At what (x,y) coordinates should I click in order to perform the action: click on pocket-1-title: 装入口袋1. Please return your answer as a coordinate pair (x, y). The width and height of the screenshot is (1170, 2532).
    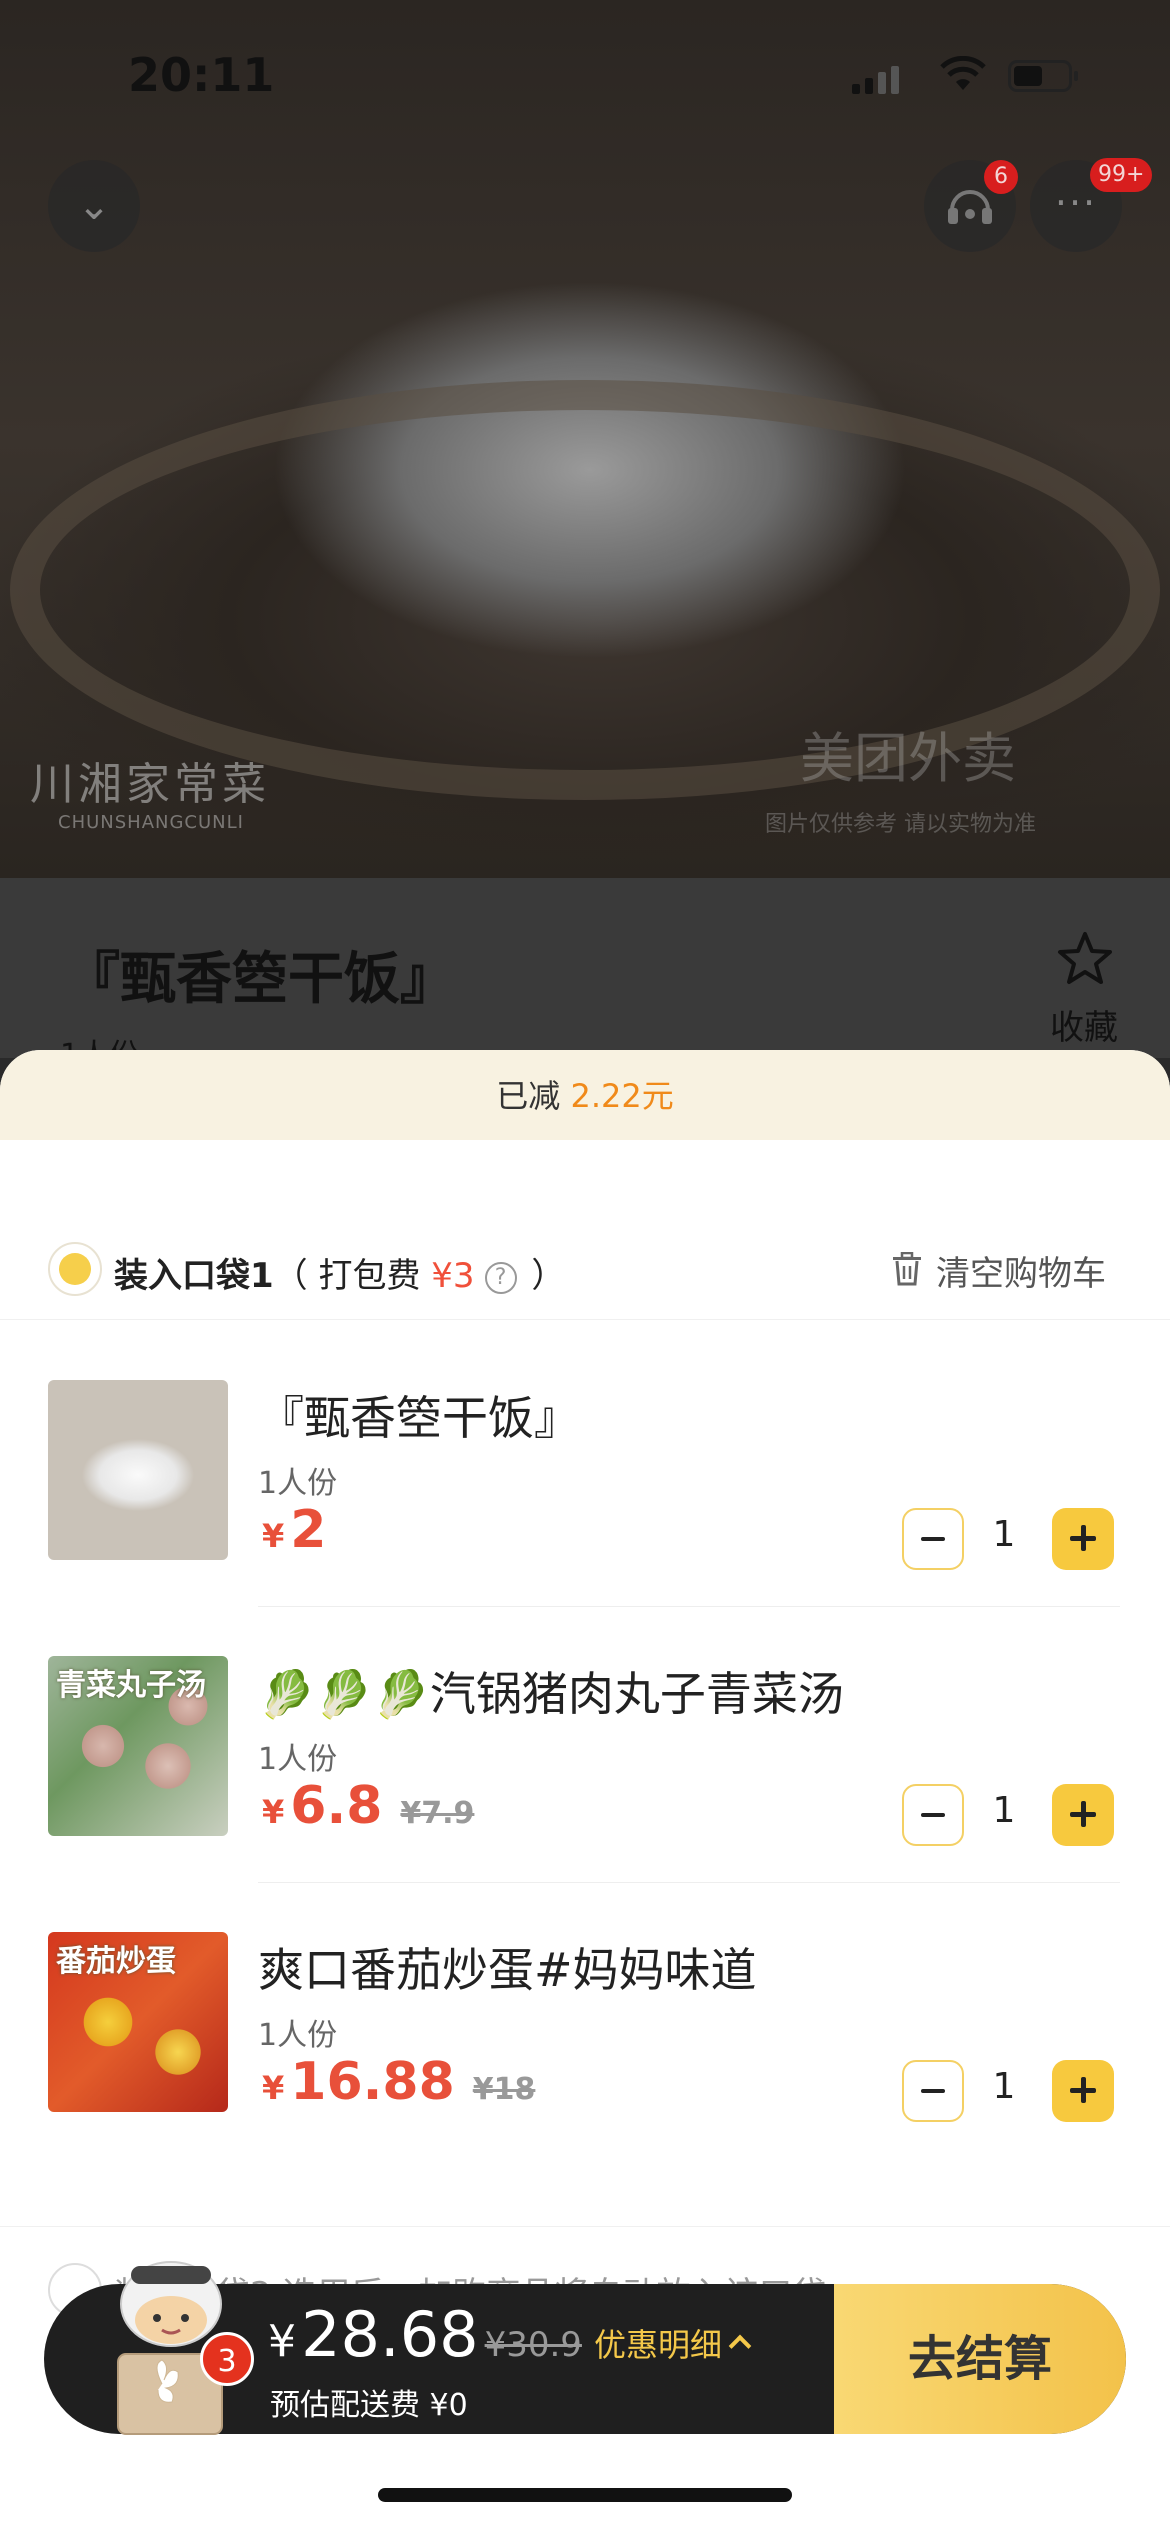
    Looking at the image, I should click on (194, 1276).